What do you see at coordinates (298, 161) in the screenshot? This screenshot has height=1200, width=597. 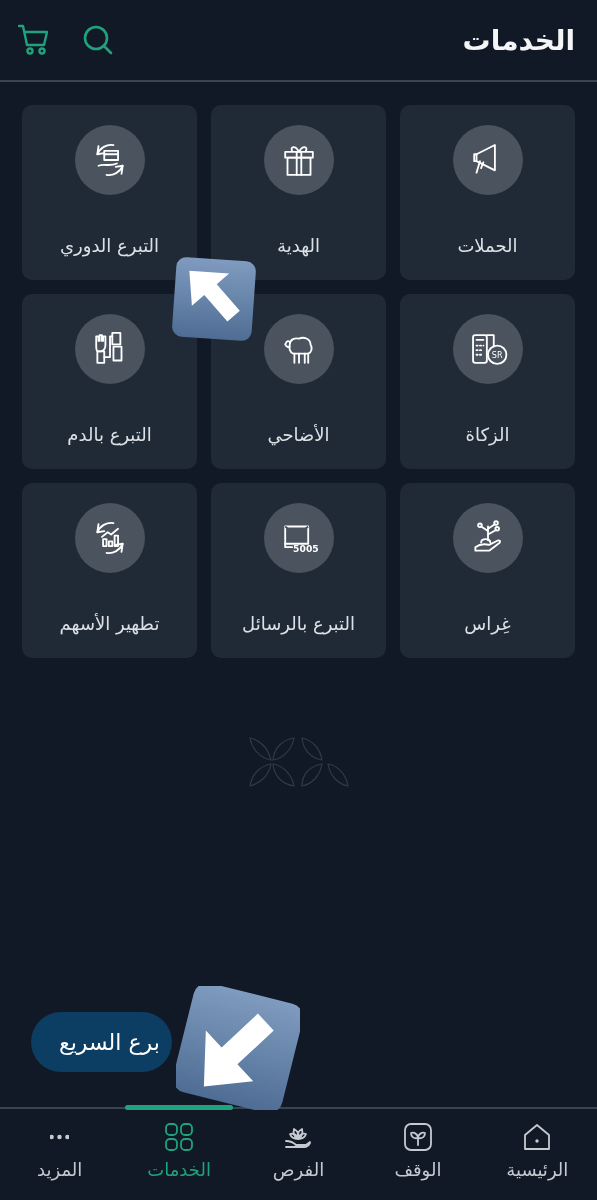 I see `gift-icon` at bounding box center [298, 161].